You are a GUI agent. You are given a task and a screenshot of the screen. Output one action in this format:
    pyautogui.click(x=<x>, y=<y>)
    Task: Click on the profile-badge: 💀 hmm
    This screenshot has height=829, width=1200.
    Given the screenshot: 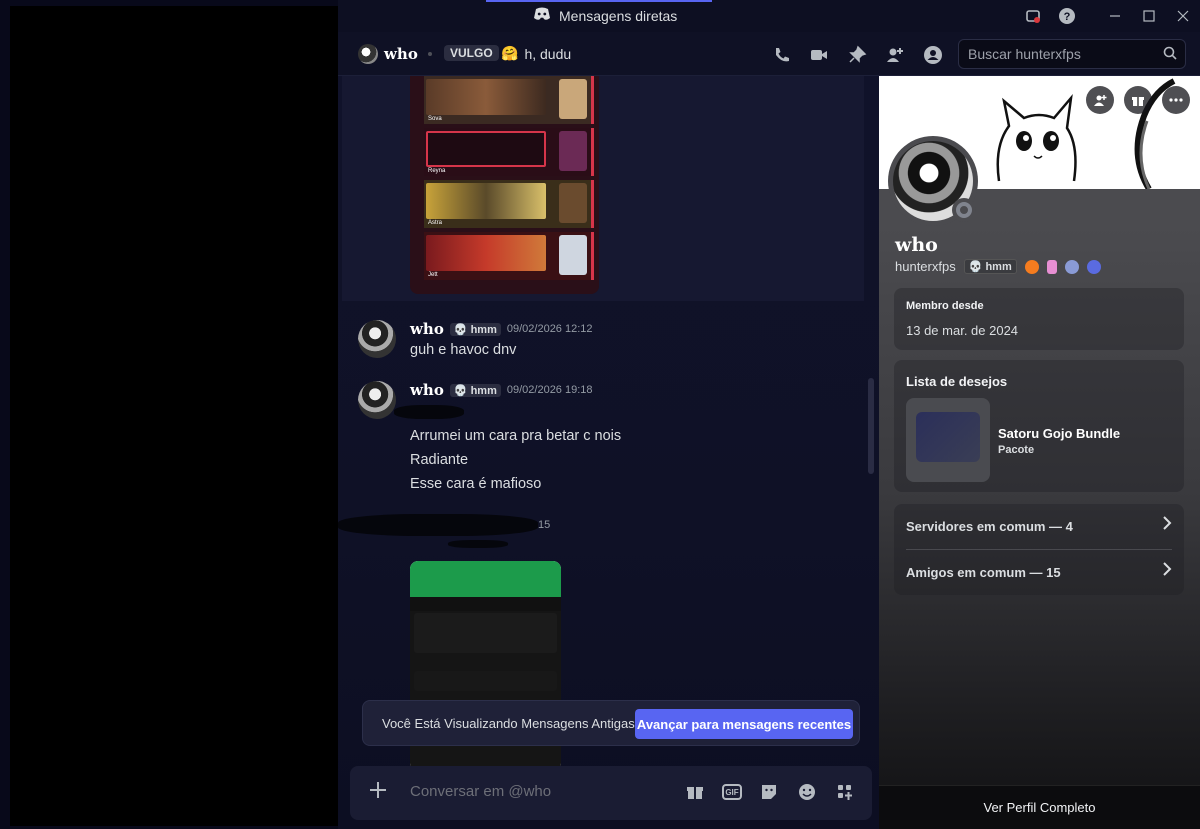 What is the action you would take?
    pyautogui.click(x=990, y=266)
    